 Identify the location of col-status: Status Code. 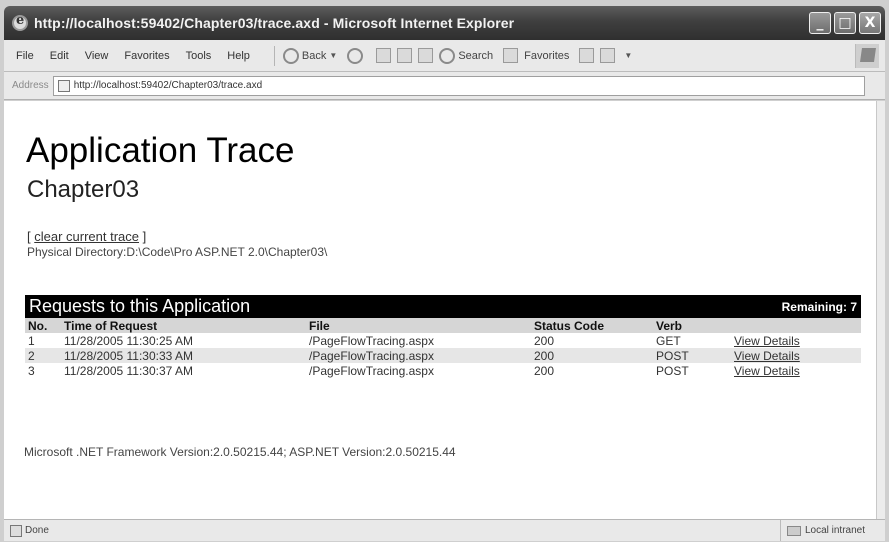
(592, 325).